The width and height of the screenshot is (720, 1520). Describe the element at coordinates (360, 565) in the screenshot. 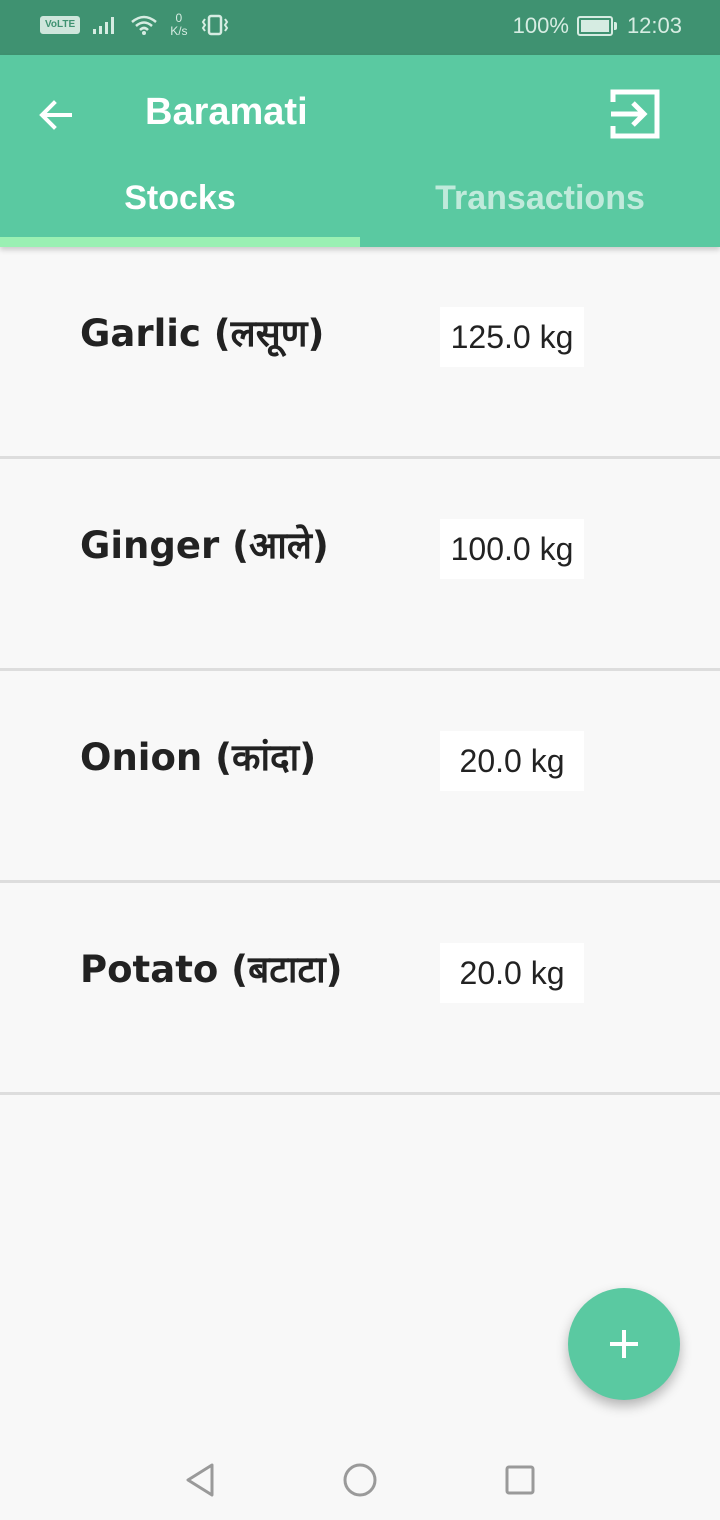

I see `stock-item-ginger: Ginger (आले) 100.0 kg` at that location.